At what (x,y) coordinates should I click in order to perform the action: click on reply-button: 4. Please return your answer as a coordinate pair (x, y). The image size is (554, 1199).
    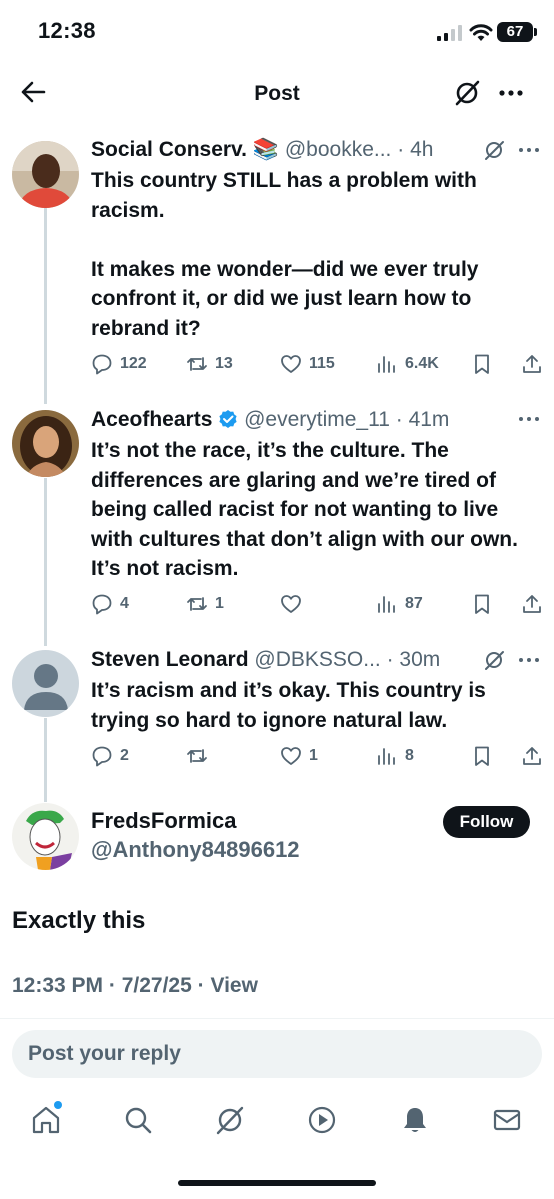
    Looking at the image, I should click on (110, 604).